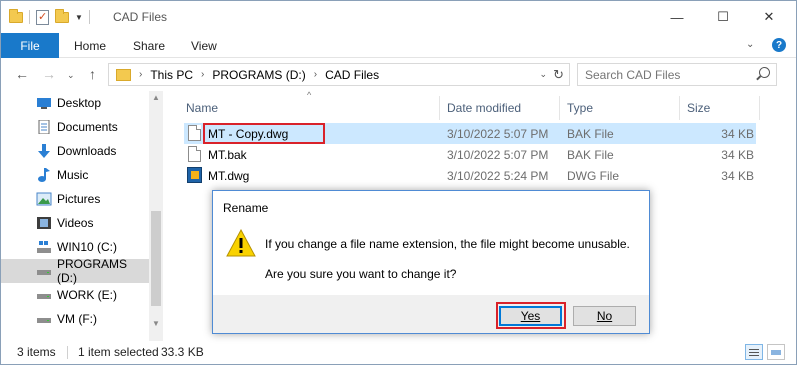  I want to click on desktop-icon, so click(44, 103).